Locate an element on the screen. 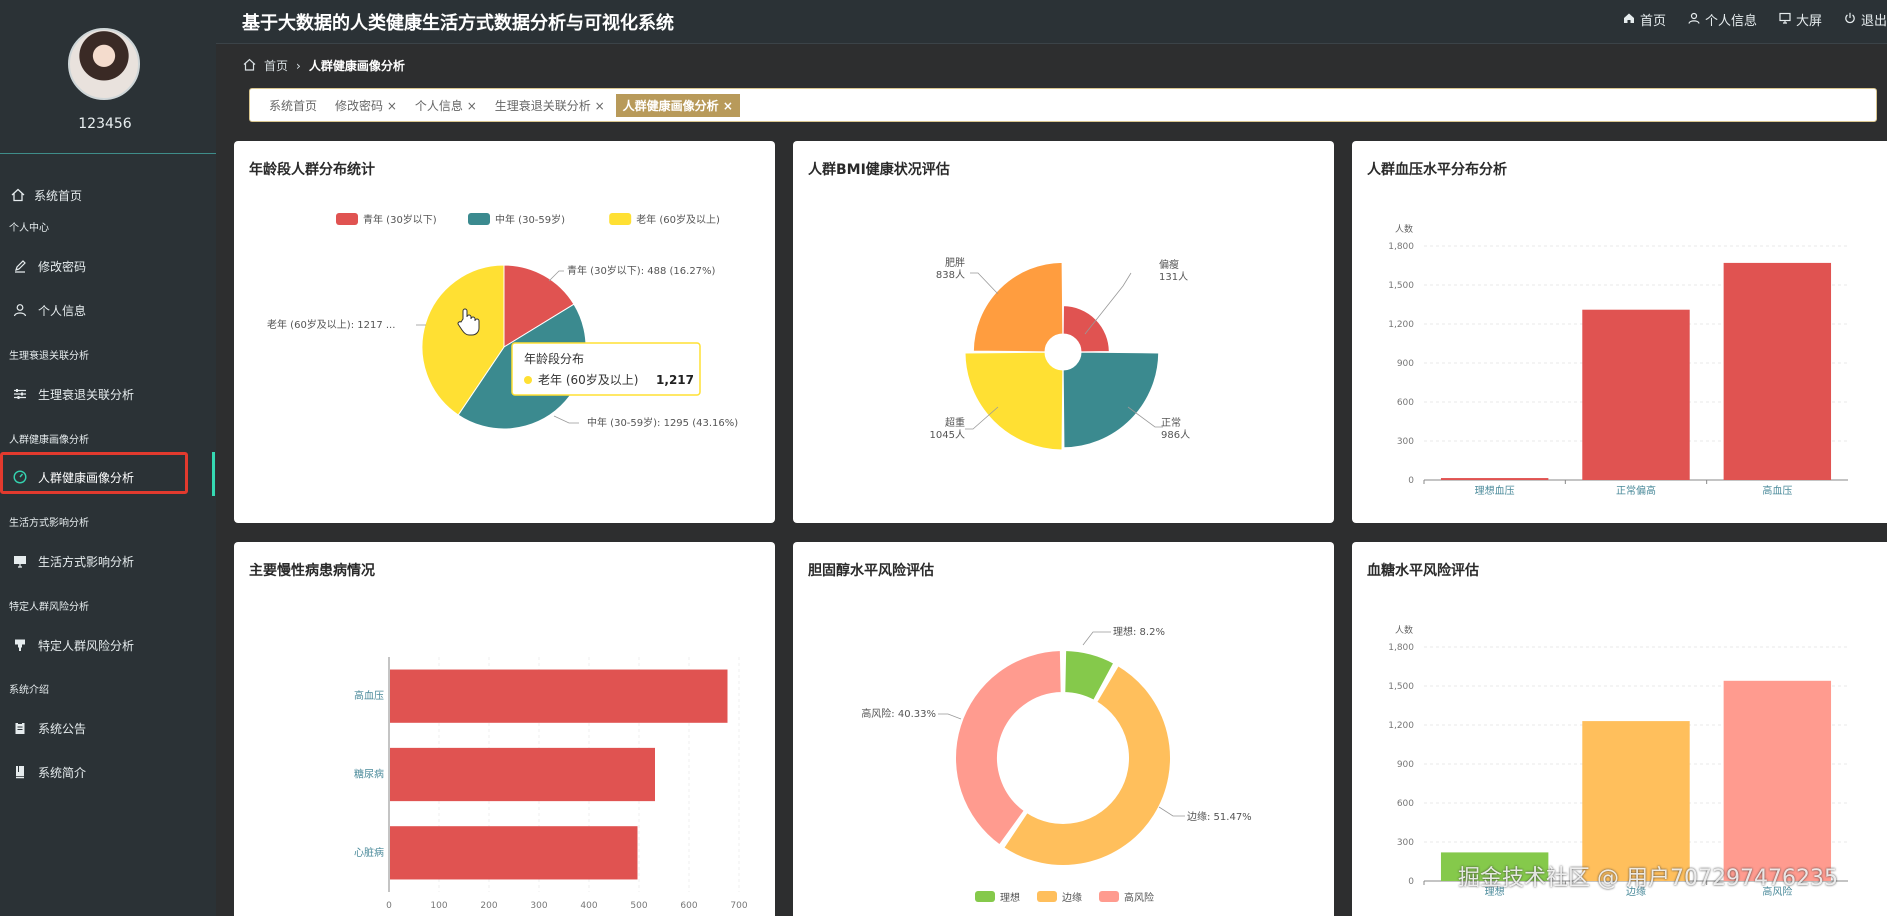 Image resolution: width=1887 pixels, height=916 pixels. legend-label: 理想 is located at coordinates (1010, 897).